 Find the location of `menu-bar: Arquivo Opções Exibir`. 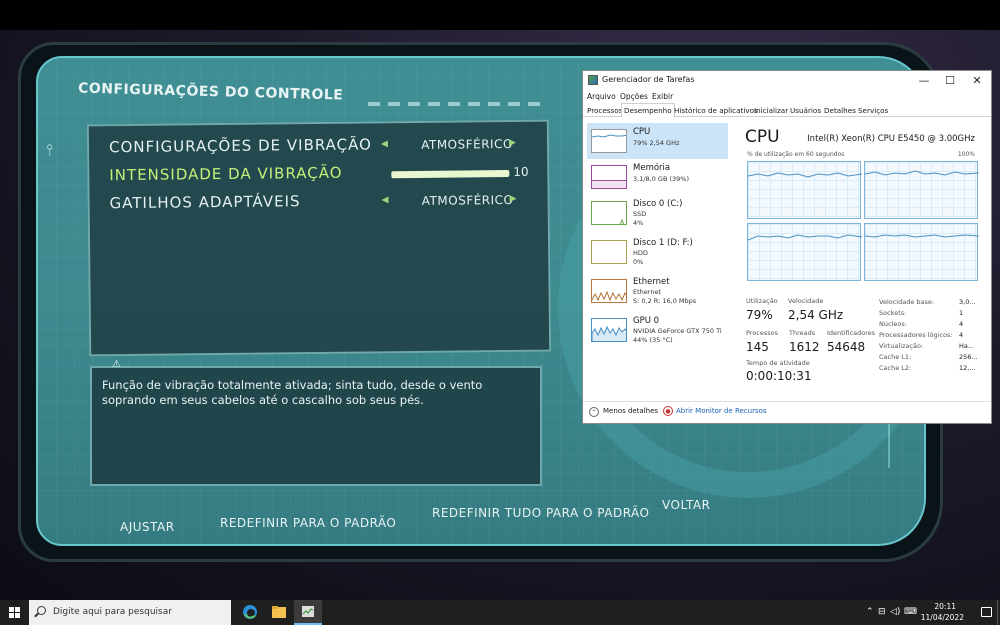

menu-bar: Arquivo Opções Exibir is located at coordinates (787, 96).